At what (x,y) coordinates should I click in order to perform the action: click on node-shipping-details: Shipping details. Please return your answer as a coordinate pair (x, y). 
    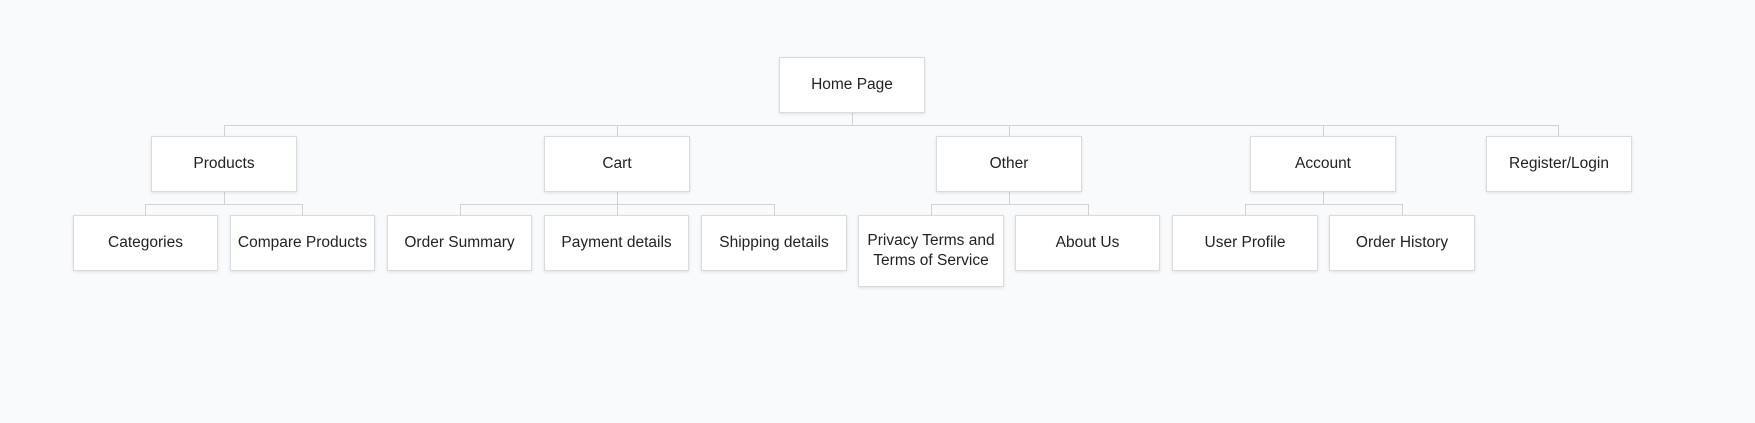
    Looking at the image, I should click on (774, 243).